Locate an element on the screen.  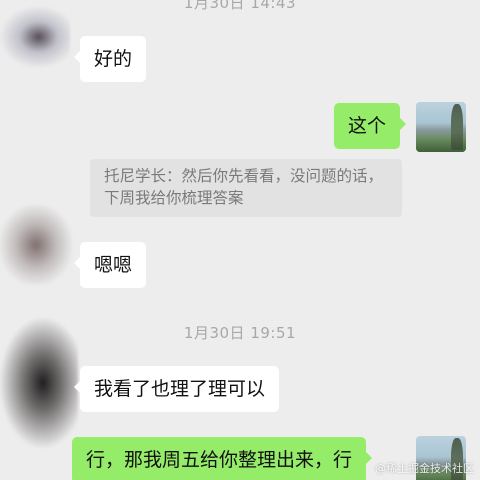
timestamp: 1月30日 14:43 is located at coordinates (240, 6).